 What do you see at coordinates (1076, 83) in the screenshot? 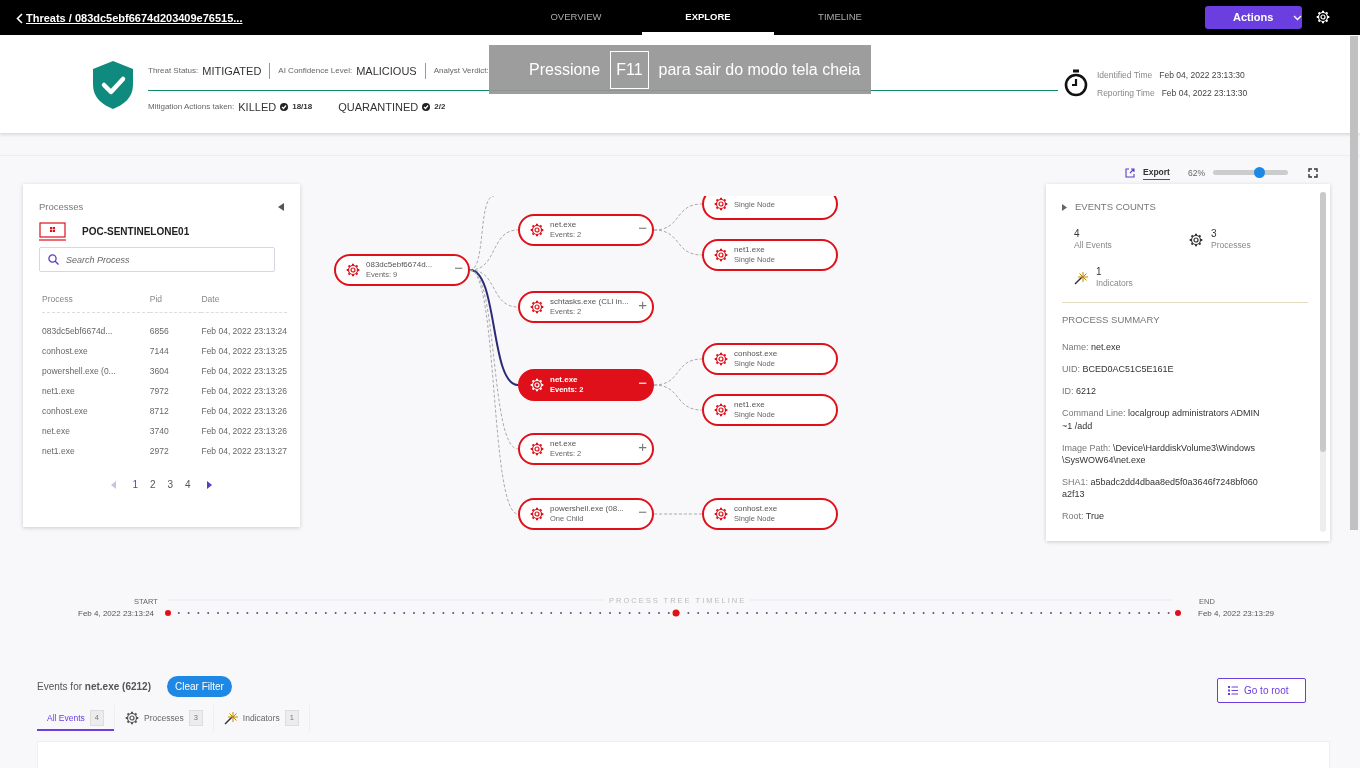
I see `stopwatch-icon` at bounding box center [1076, 83].